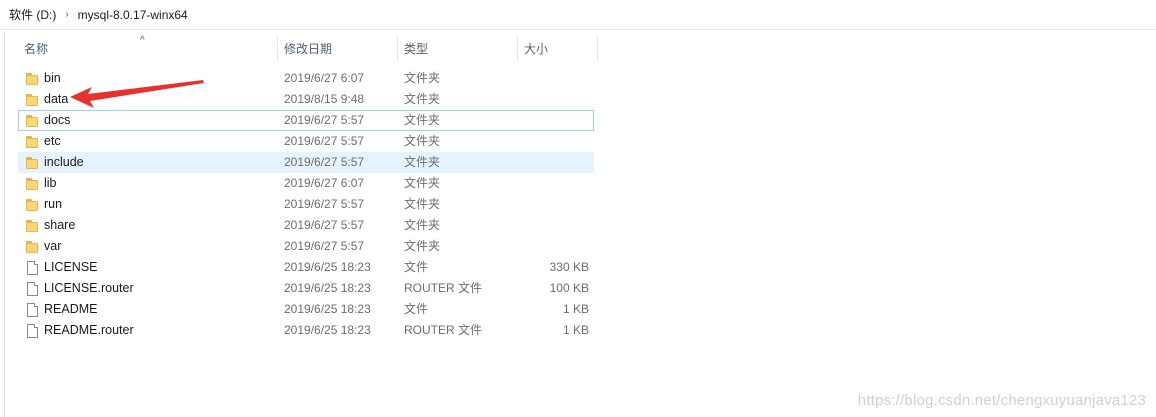  Describe the element at coordinates (324, 99) in the screenshot. I see `file-modified-date: 2019/8/15 9:48` at that location.